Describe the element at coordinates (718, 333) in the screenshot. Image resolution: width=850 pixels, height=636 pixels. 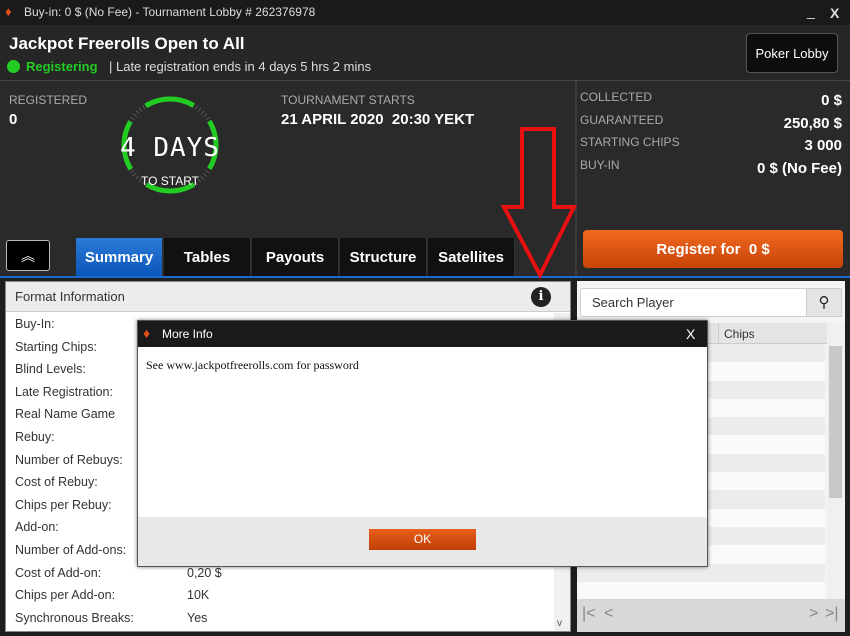
I see `column-divider` at that location.